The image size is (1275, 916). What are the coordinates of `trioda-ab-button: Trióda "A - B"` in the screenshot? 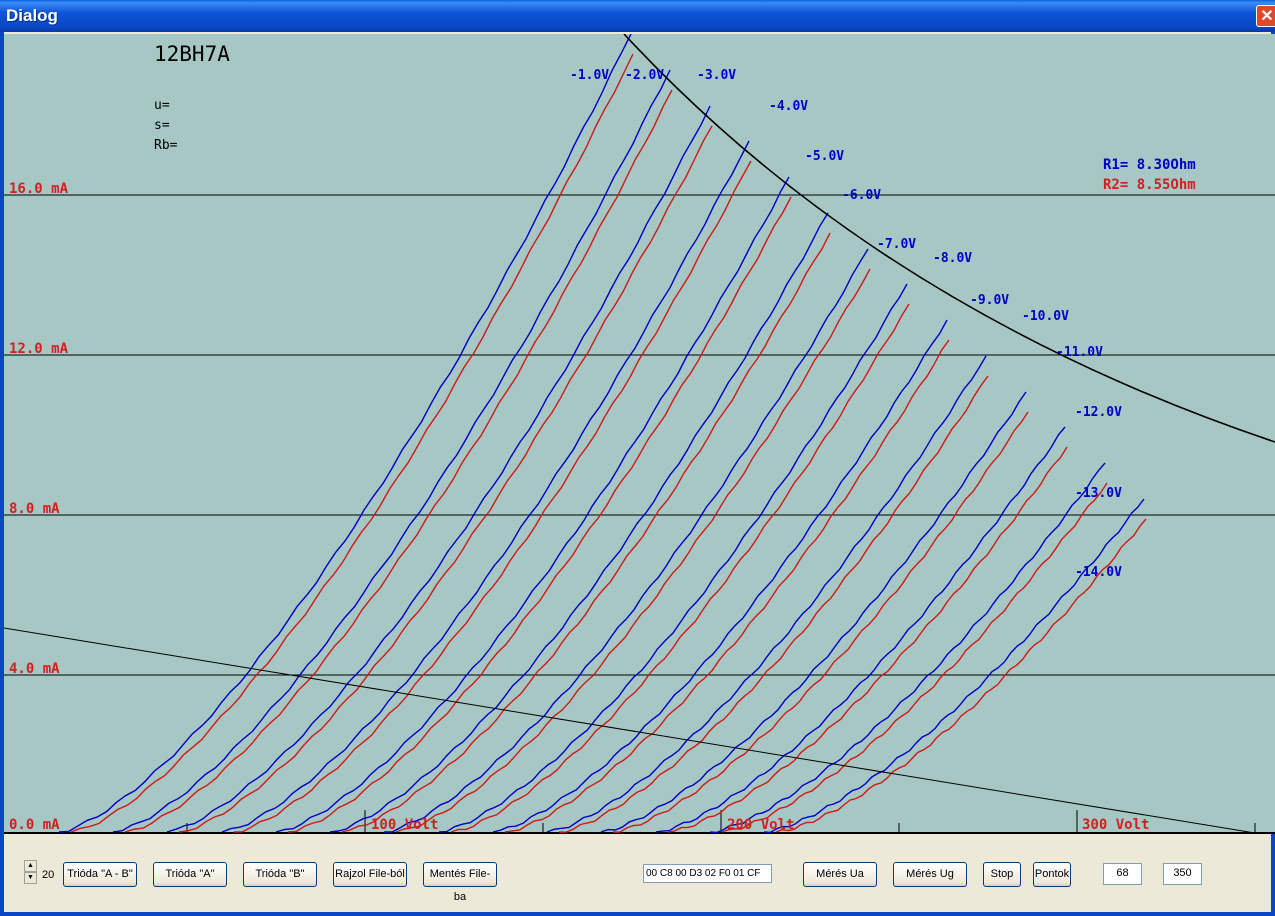 It's located at (100, 874).